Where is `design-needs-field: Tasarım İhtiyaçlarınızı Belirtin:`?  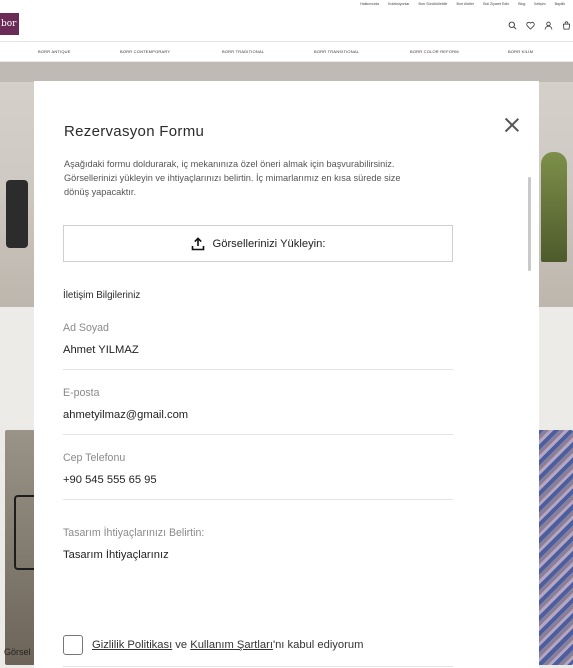 design-needs-field: Tasarım İhtiyaçlarınızı Belirtin: is located at coordinates (258, 558).